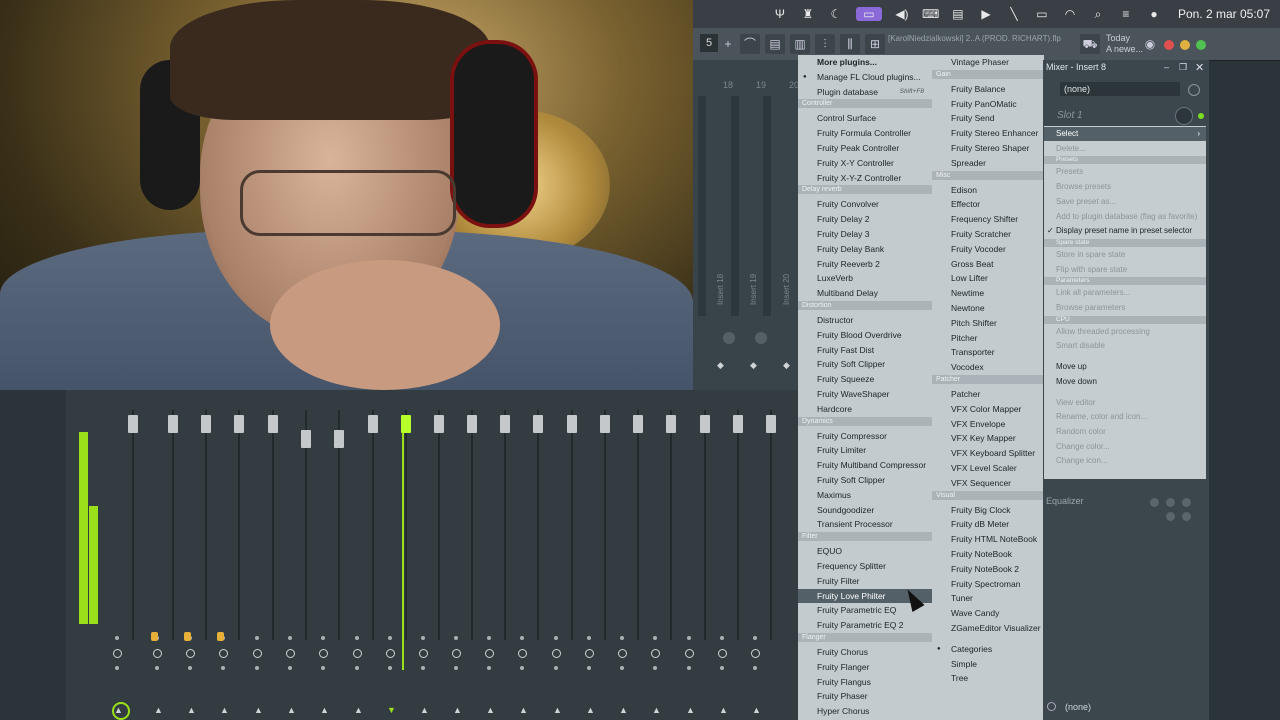  What do you see at coordinates (1125, 332) in the screenshot?
I see `context-menu-item: Allow threaded processing` at bounding box center [1125, 332].